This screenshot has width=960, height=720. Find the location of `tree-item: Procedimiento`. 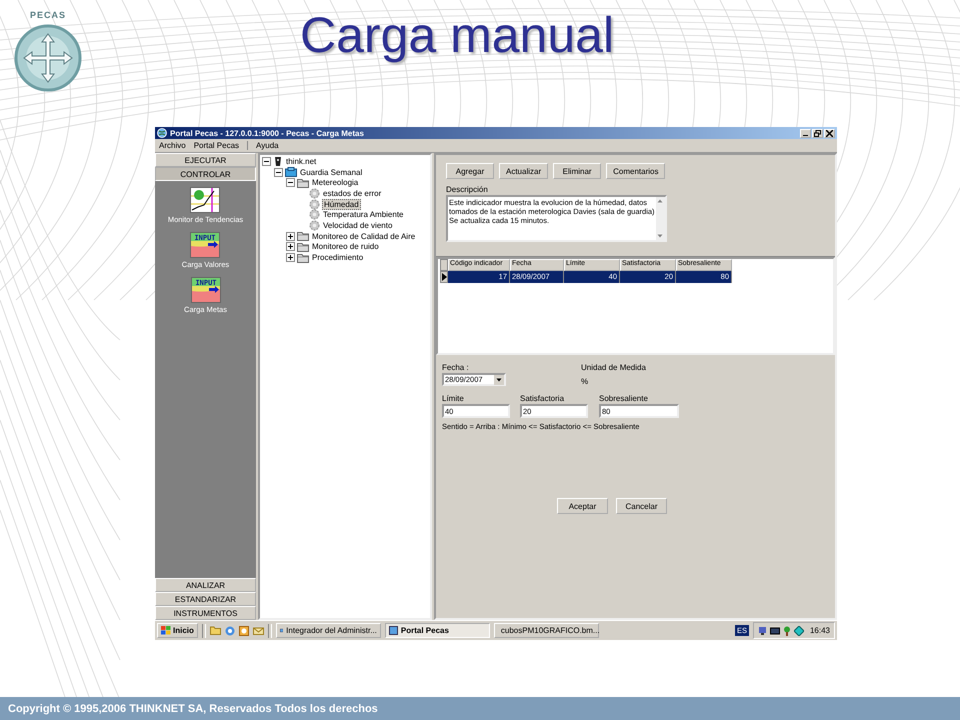

tree-item: Procedimiento is located at coordinates (337, 257).